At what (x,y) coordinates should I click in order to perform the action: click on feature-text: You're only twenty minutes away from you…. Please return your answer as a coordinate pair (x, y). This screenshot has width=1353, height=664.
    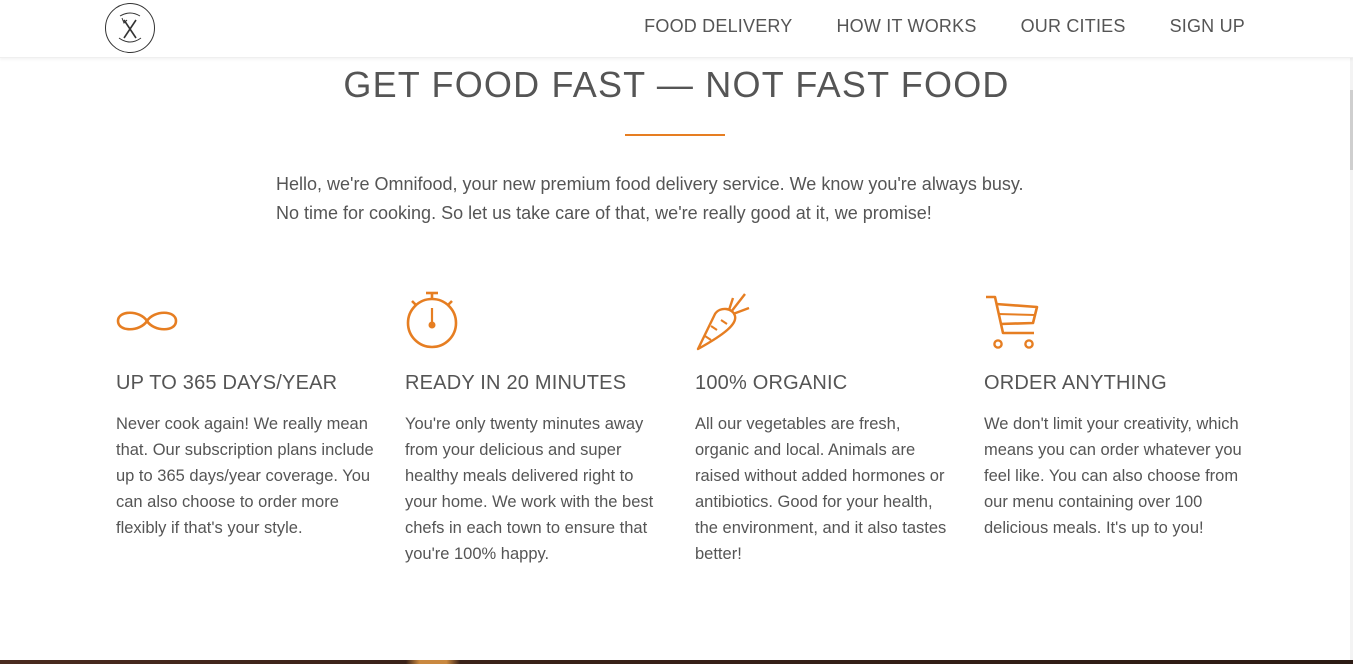
    Looking at the image, I should click on (529, 489).